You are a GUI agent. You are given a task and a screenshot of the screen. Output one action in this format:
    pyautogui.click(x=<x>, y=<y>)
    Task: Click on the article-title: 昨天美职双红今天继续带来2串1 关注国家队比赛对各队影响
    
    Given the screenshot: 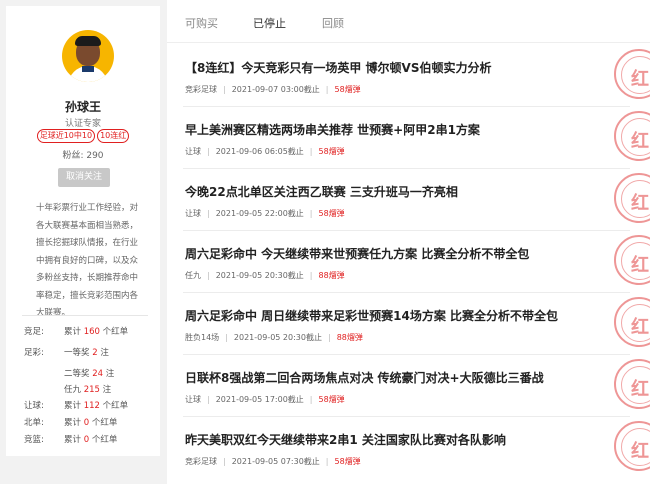 What is the action you would take?
    pyautogui.click(x=345, y=439)
    